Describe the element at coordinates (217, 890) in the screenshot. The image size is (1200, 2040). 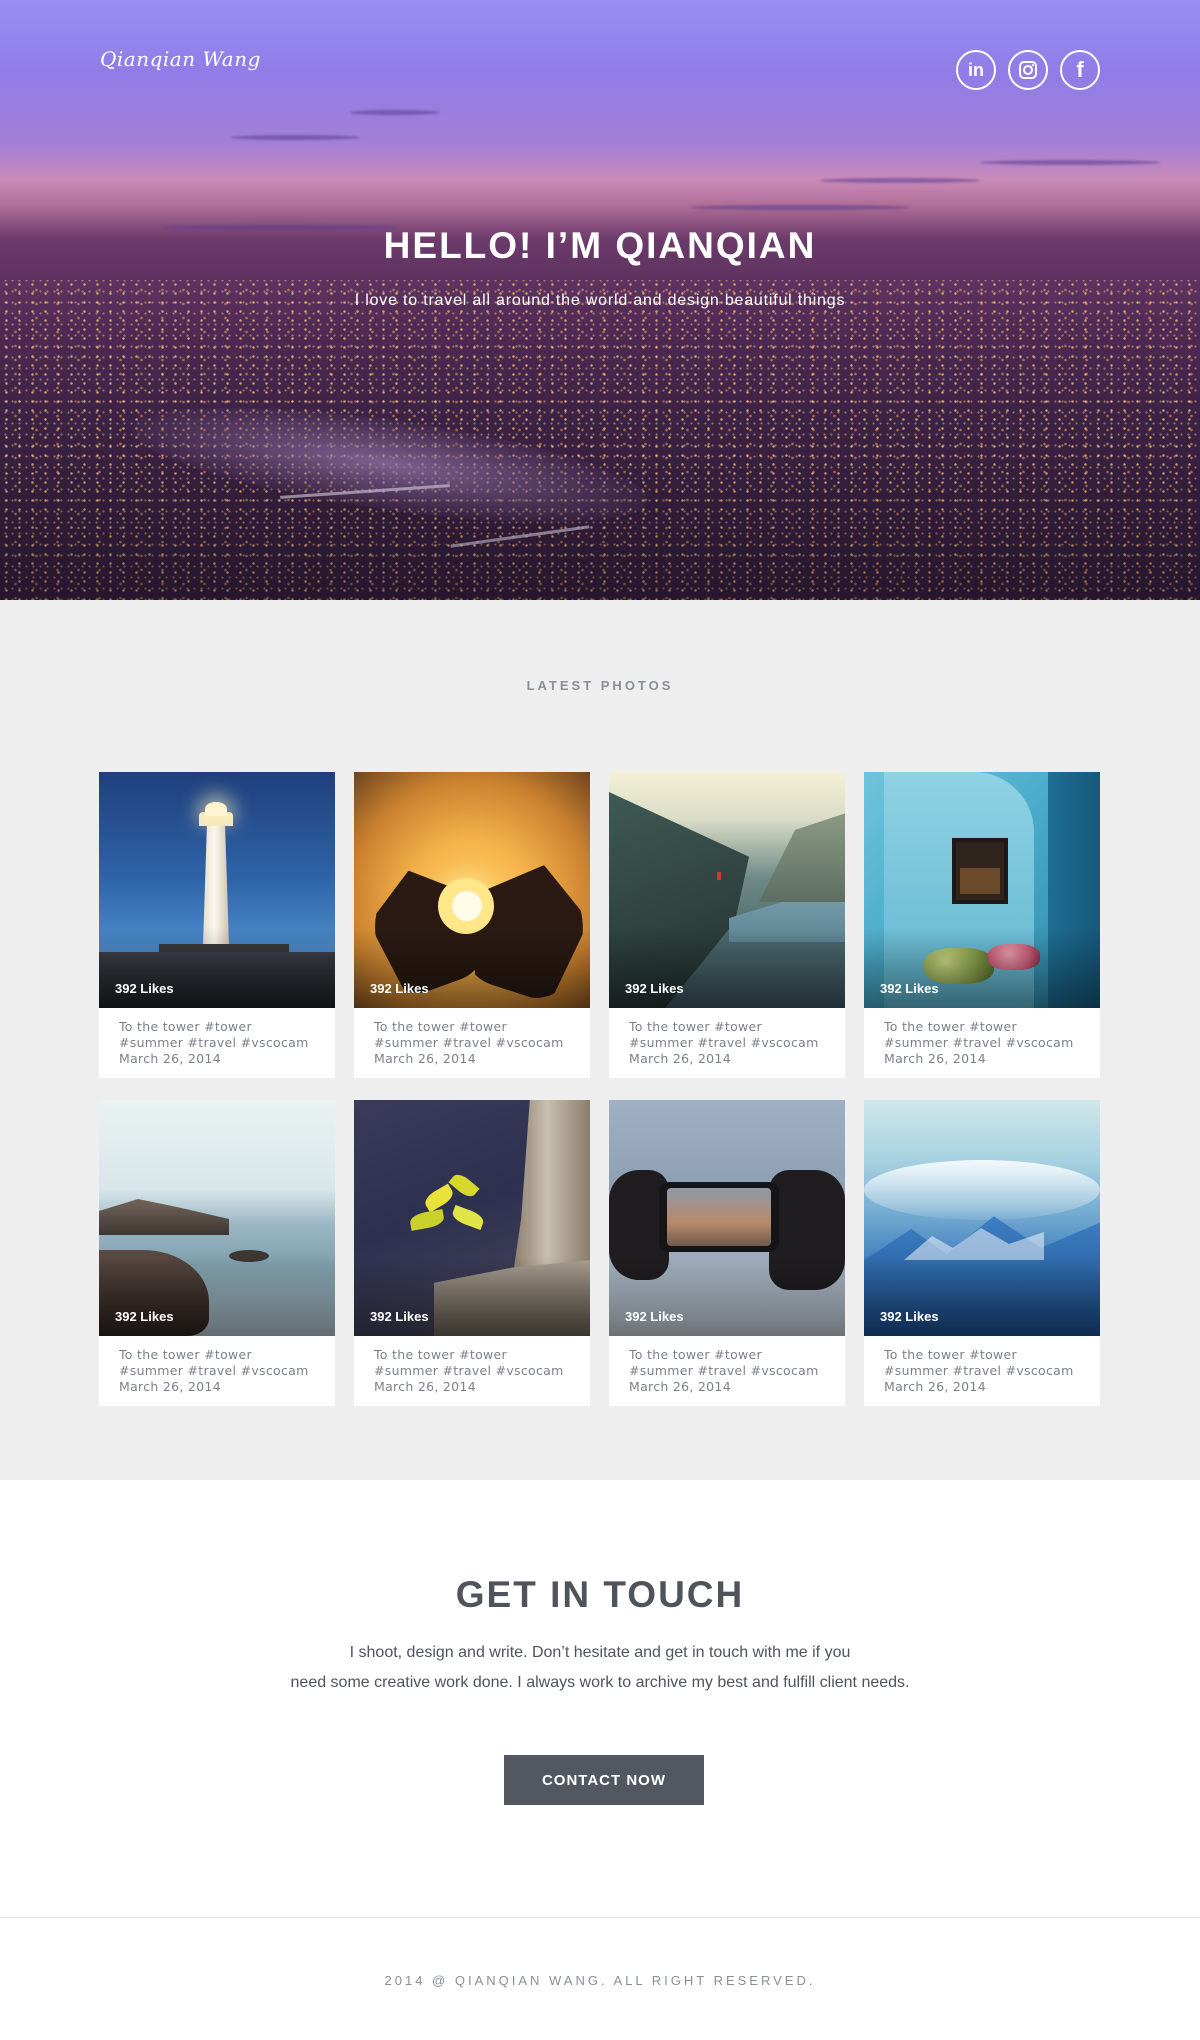
I see `photo-lighthouse: 392 Likes` at that location.